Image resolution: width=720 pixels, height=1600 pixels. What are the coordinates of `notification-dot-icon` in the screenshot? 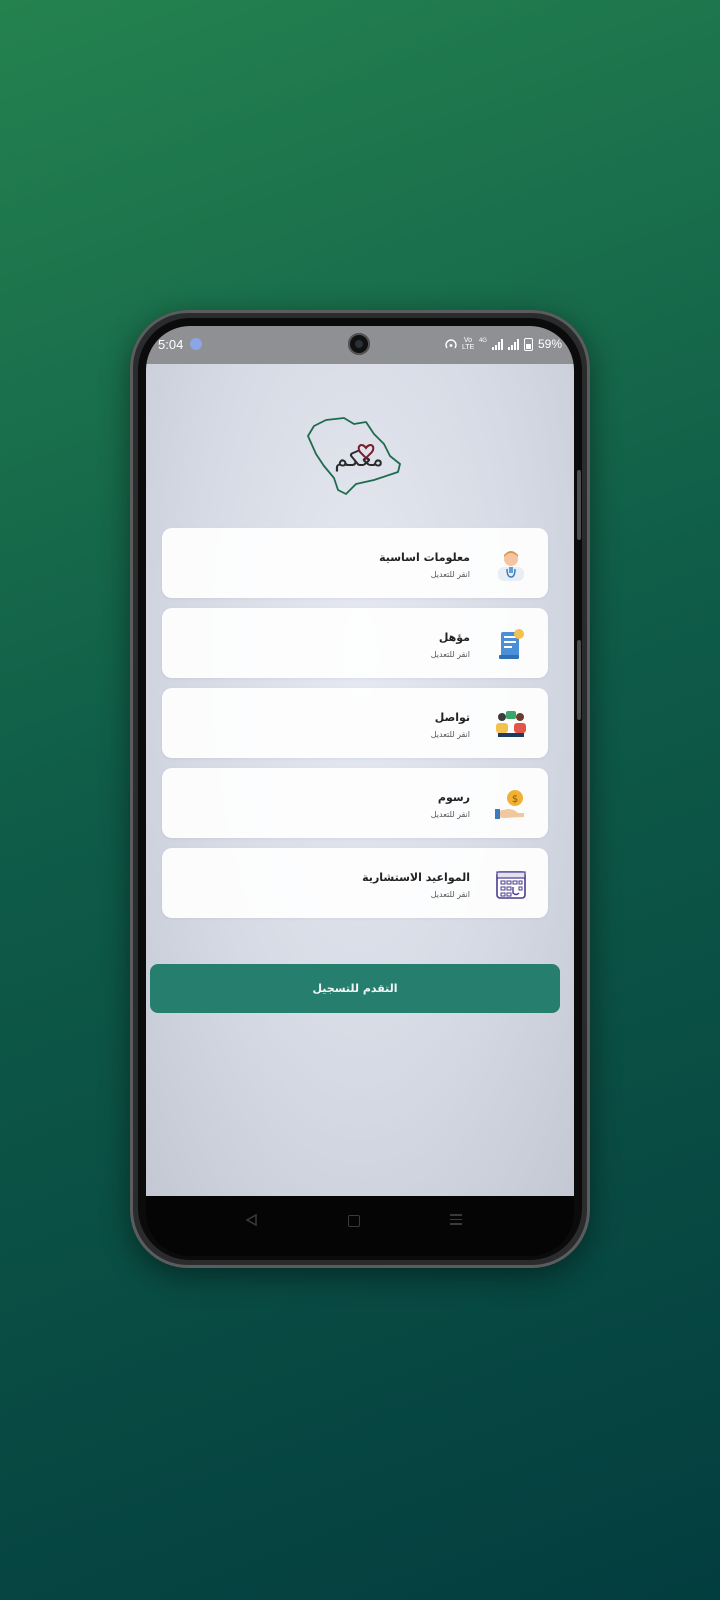 It's located at (196, 344).